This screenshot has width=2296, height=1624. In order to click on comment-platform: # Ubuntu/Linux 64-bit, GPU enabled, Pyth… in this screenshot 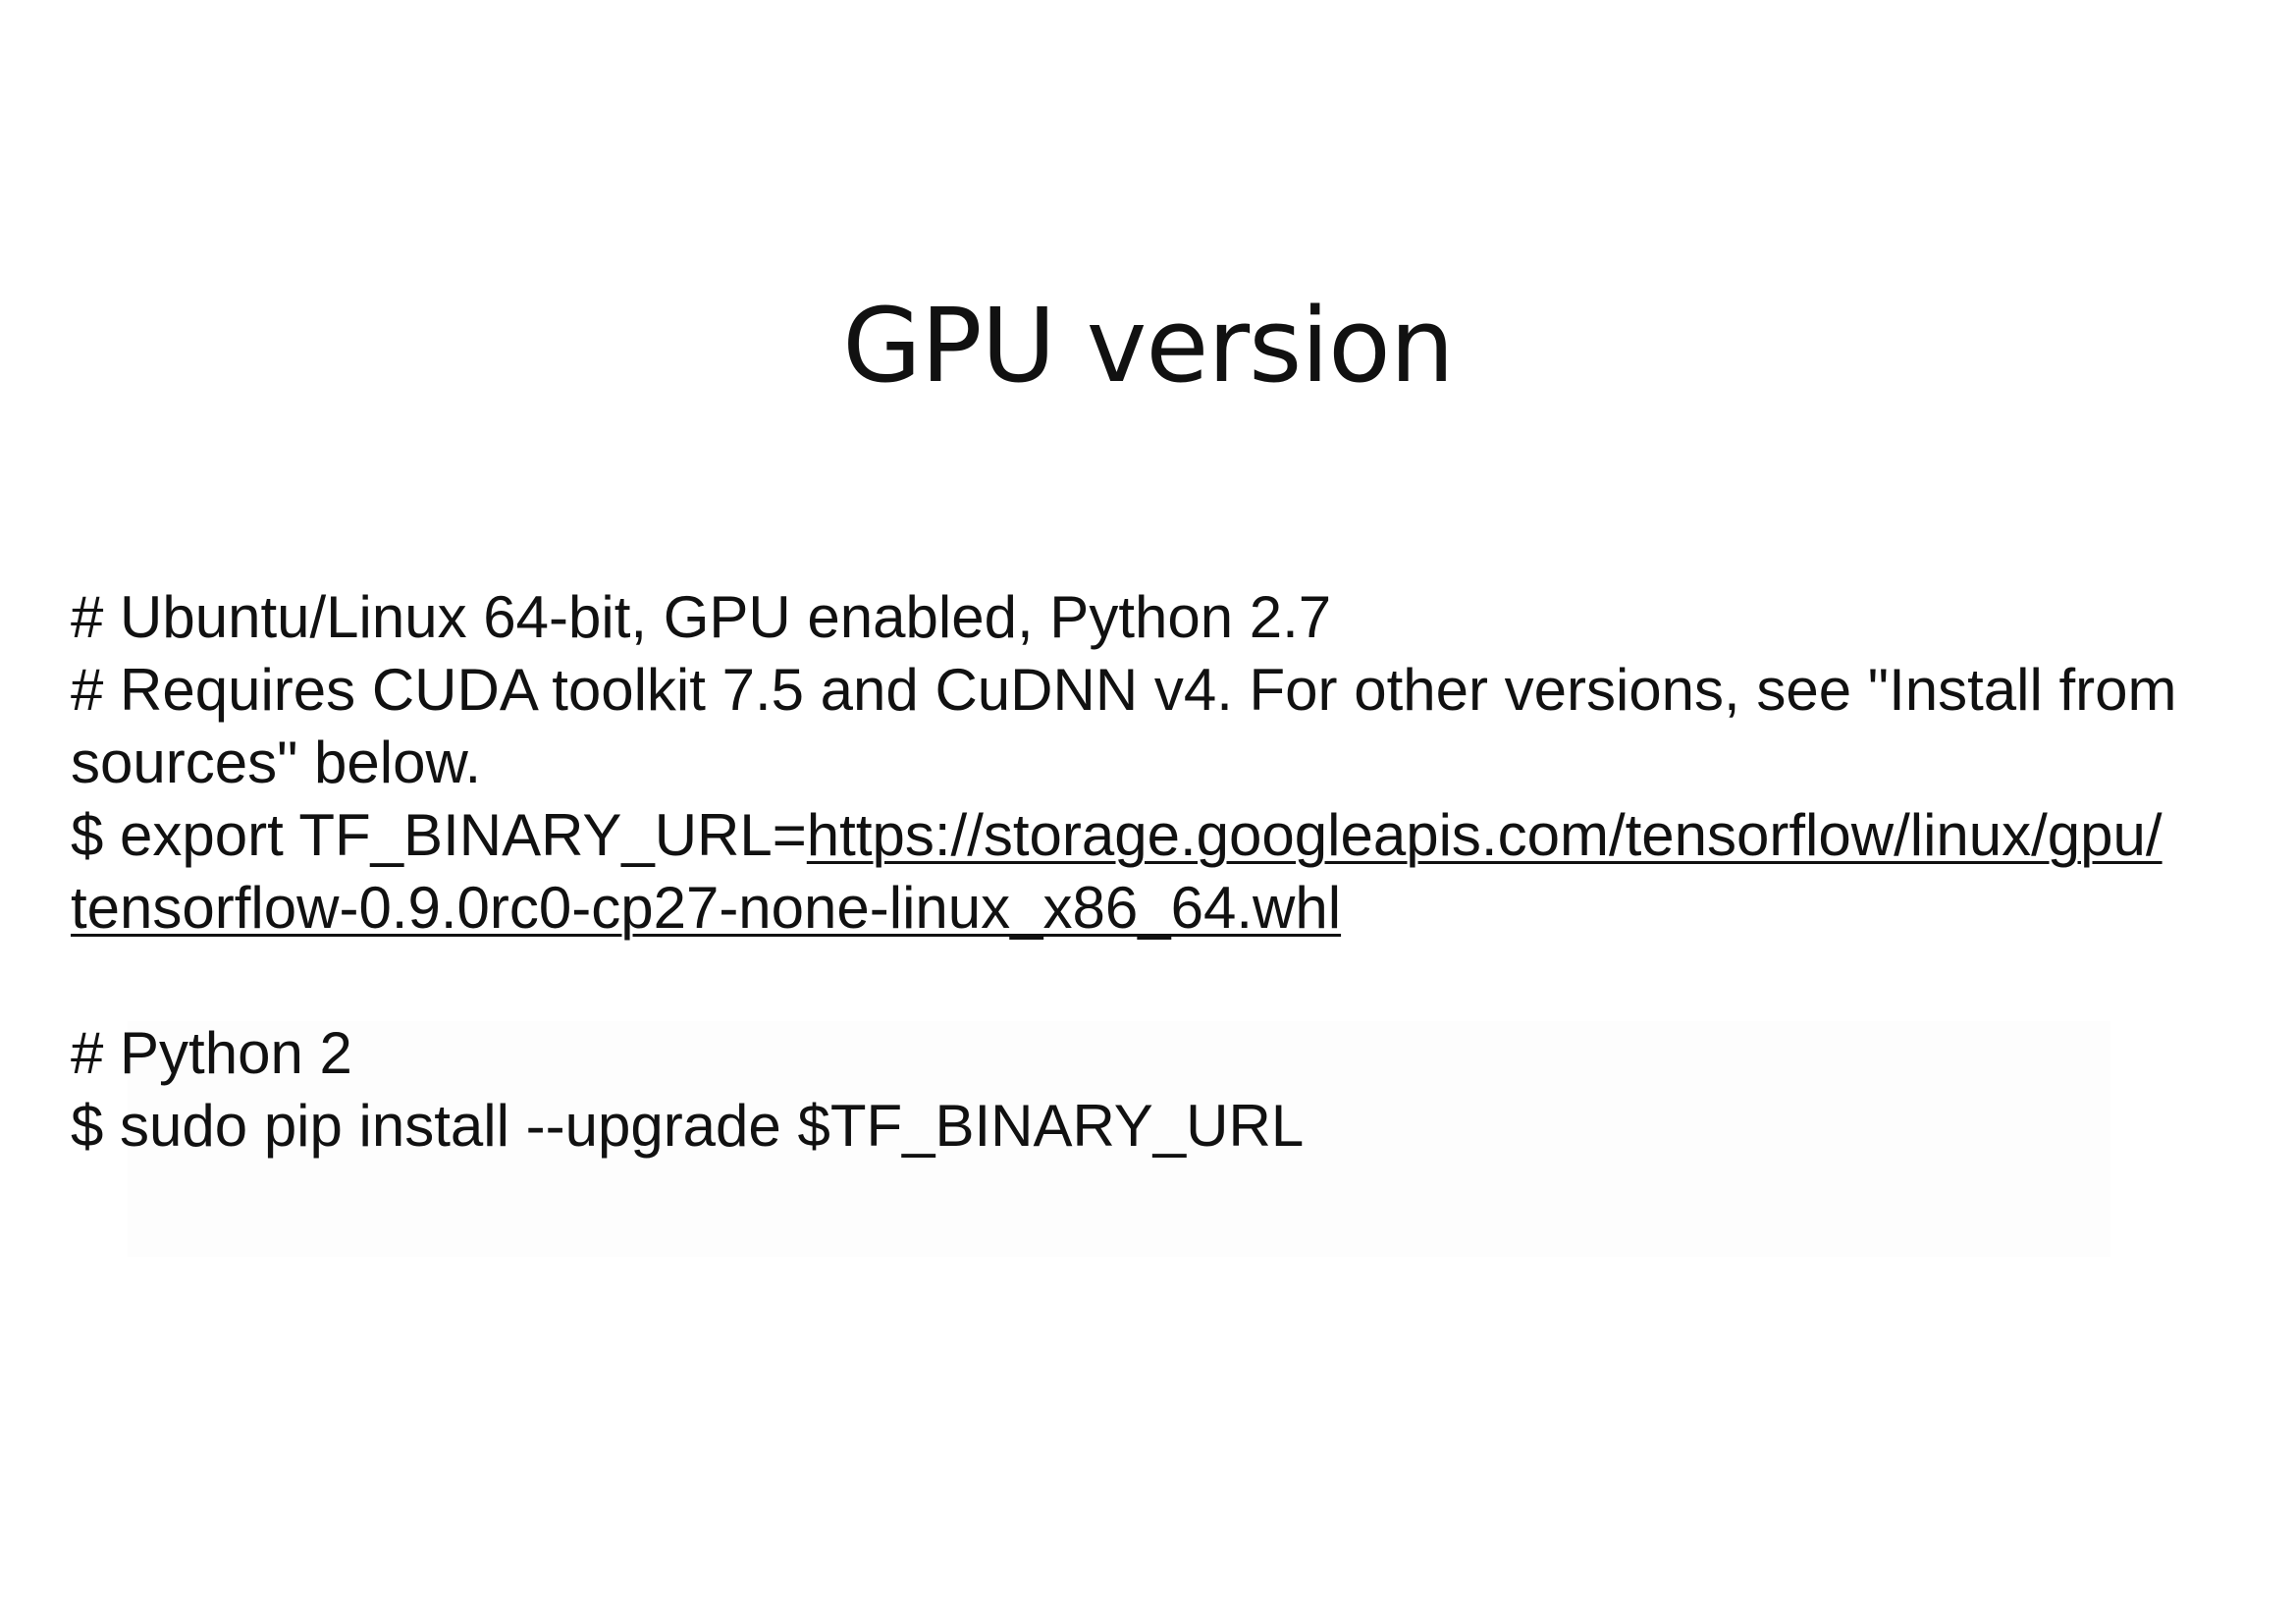, I will do `click(701, 617)`.